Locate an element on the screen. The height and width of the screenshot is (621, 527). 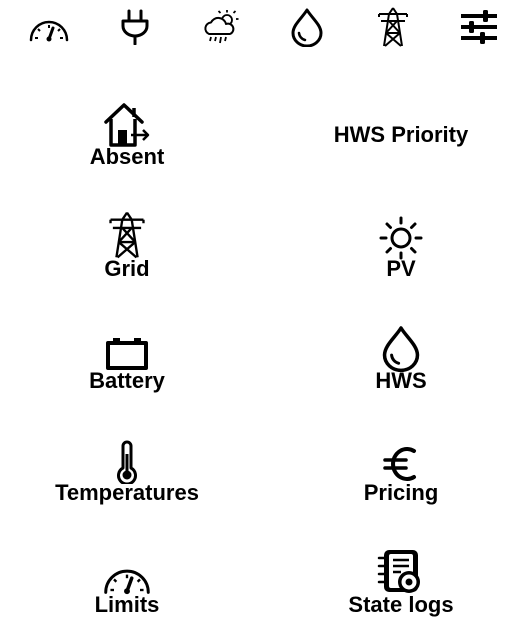
euro-icon is located at coordinates (399, 464).